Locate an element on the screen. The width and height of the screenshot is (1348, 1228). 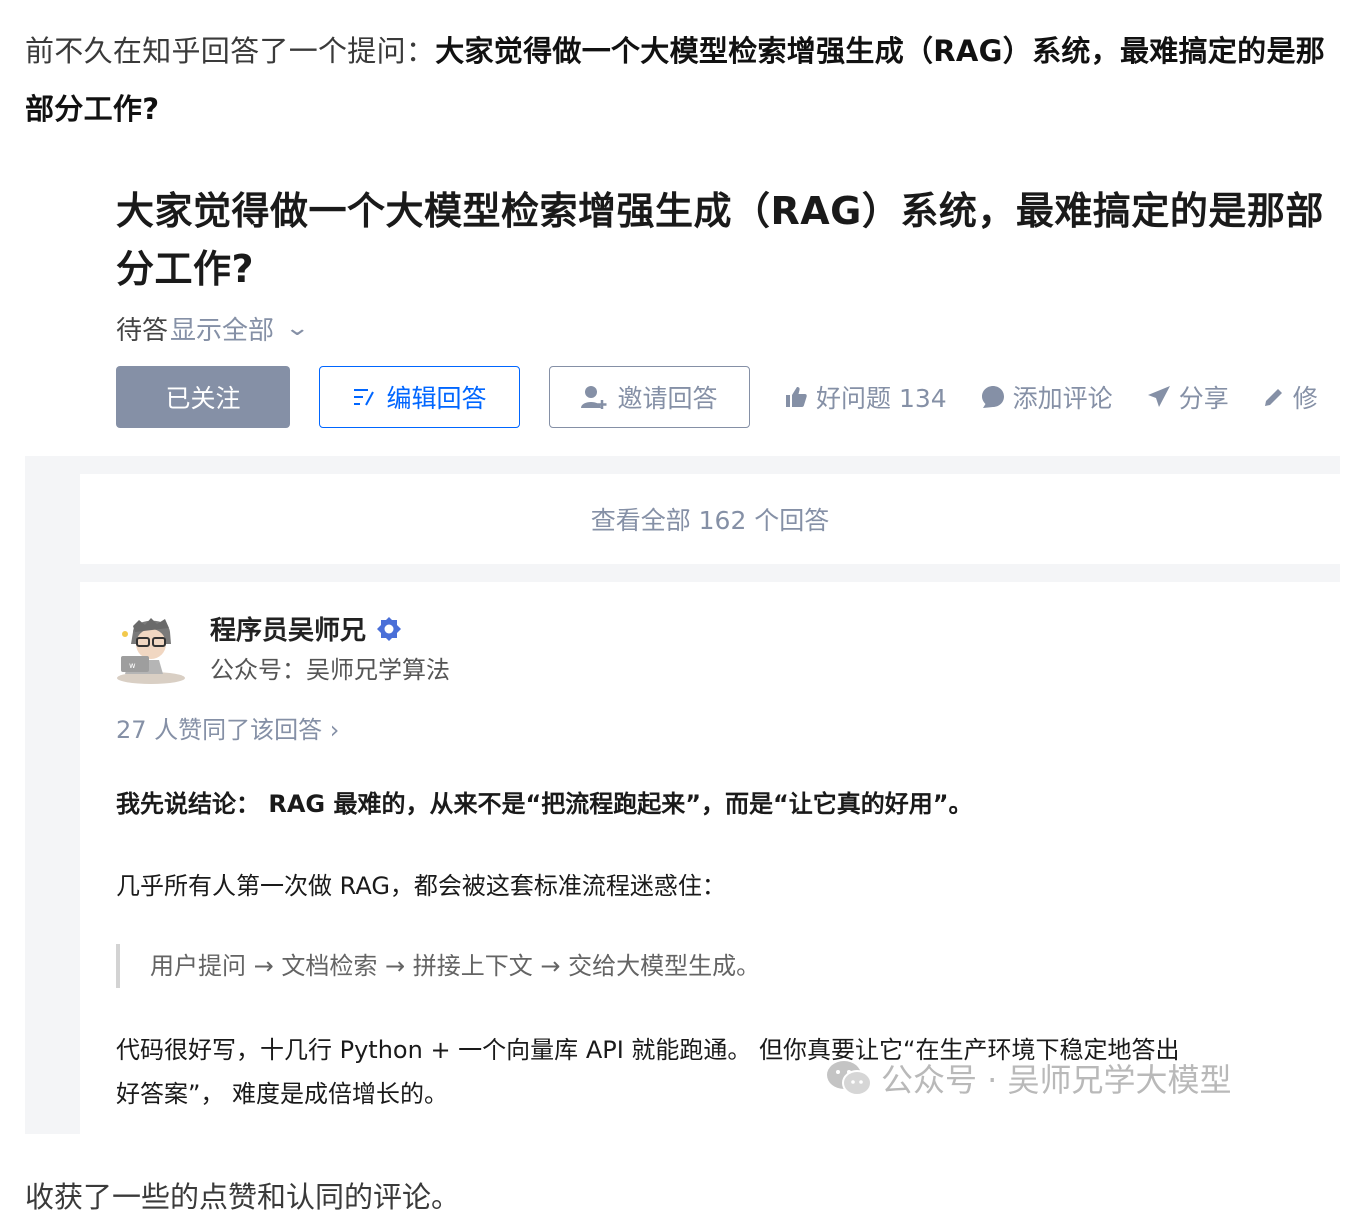
answer-paragraph-2: 几乎所有人第一次做 RAG，都会被这套标准流程迷惑住： is located at coordinates (421, 886).